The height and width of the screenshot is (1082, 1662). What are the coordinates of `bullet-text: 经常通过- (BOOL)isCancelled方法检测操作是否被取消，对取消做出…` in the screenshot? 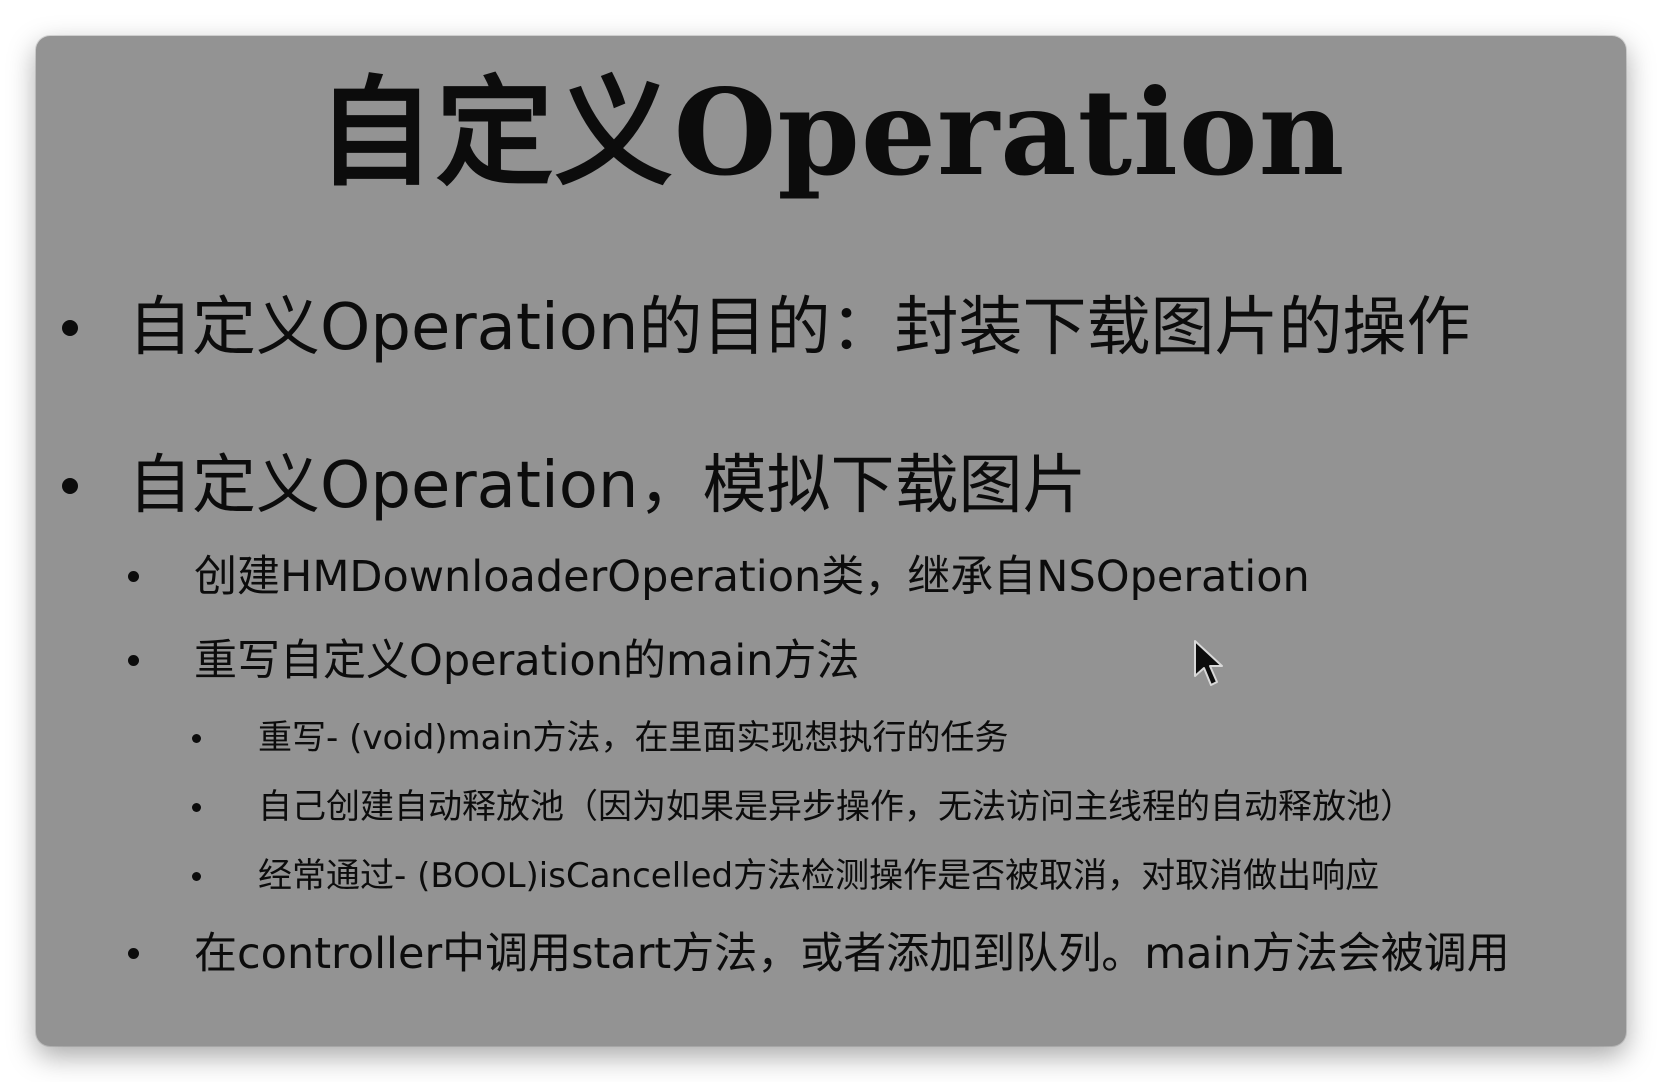 It's located at (819, 876).